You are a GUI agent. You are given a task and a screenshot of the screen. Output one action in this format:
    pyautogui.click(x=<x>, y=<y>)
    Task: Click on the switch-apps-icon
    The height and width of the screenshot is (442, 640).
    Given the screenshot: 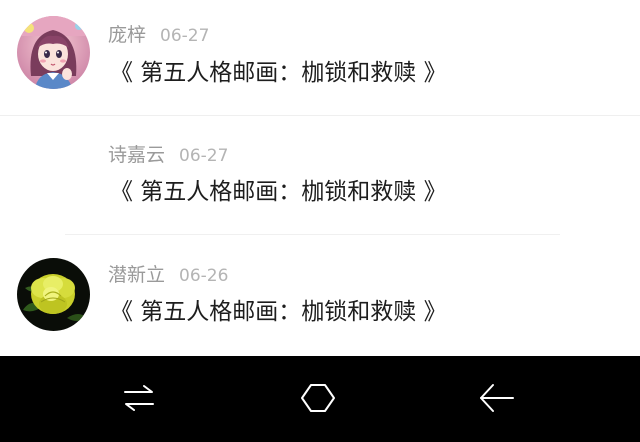 What is the action you would take?
    pyautogui.click(x=139, y=398)
    